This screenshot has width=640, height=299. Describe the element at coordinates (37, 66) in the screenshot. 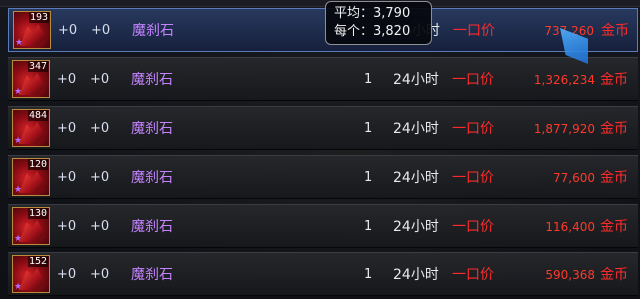

I see `stack-count: 347` at that location.